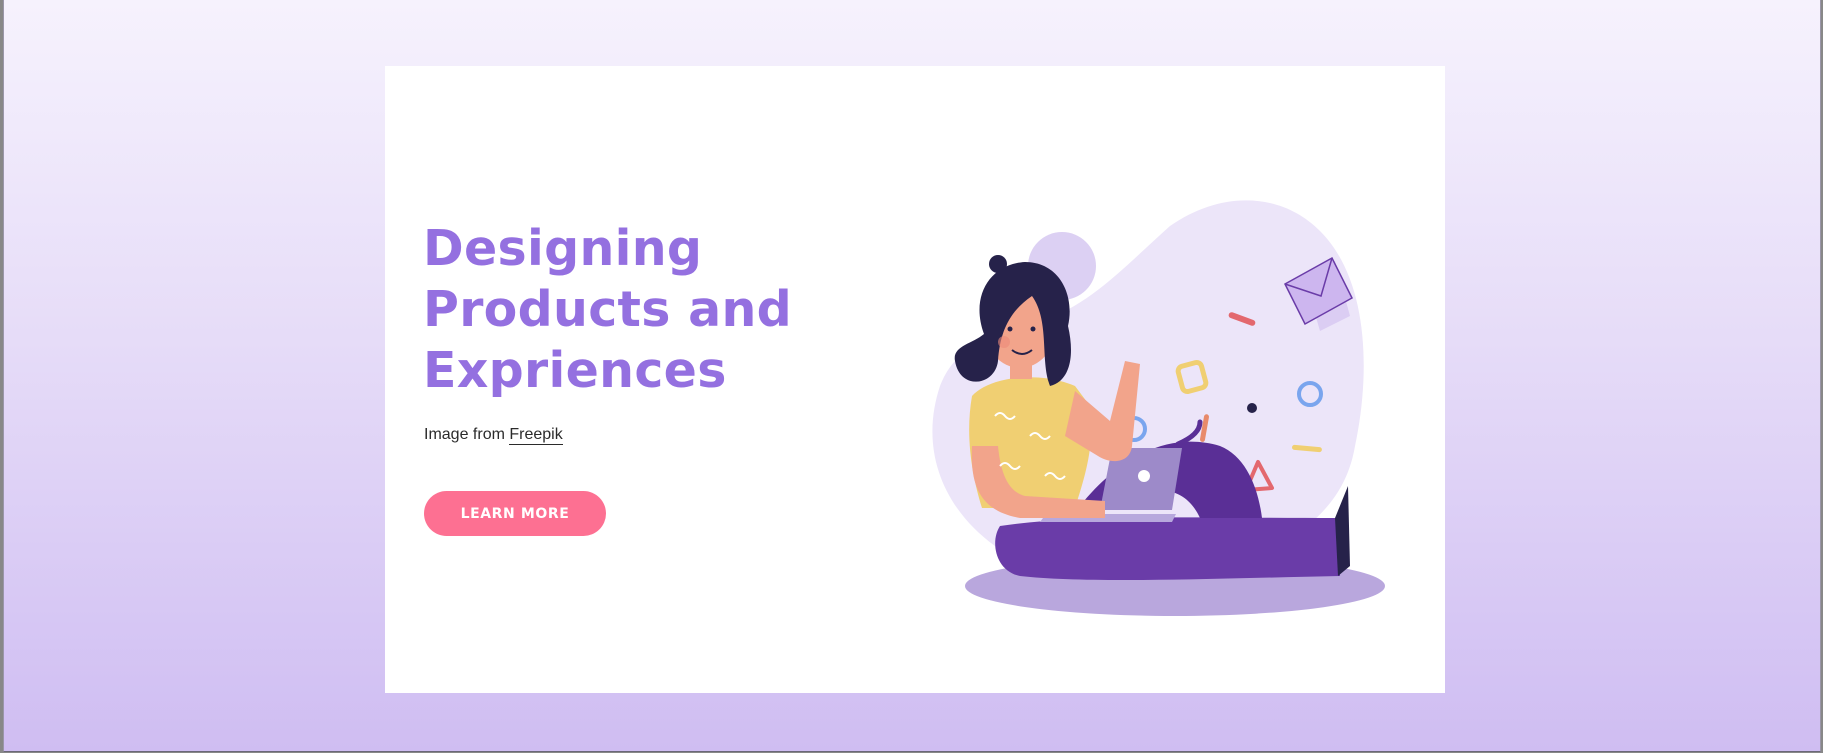 This screenshot has width=1823, height=753. Describe the element at coordinates (608, 309) in the screenshot. I see `hero-title-line: Products and` at that location.